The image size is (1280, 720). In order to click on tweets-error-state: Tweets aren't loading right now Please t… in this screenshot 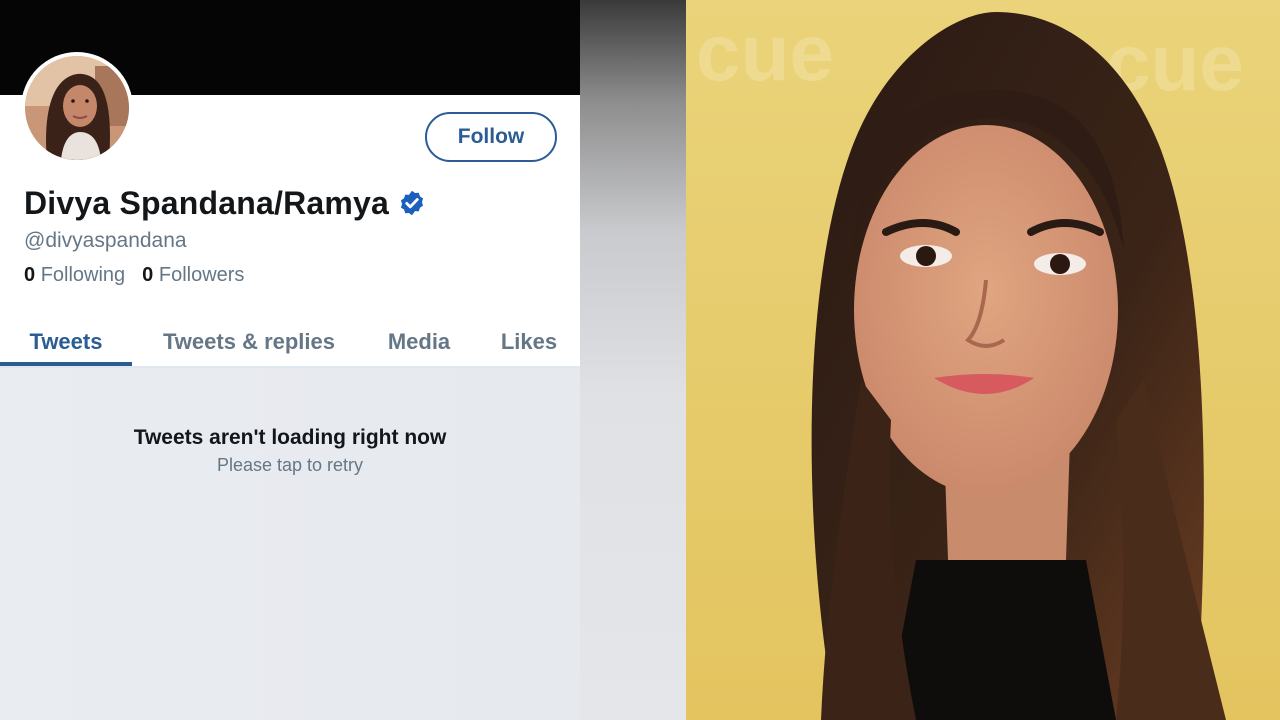, I will do `click(290, 451)`.